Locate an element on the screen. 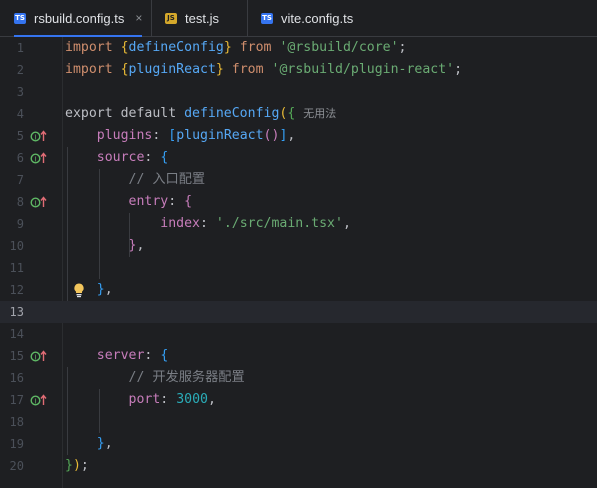 This screenshot has width=597, height=488. string-literal: './src/main.tsx' is located at coordinates (279, 223).